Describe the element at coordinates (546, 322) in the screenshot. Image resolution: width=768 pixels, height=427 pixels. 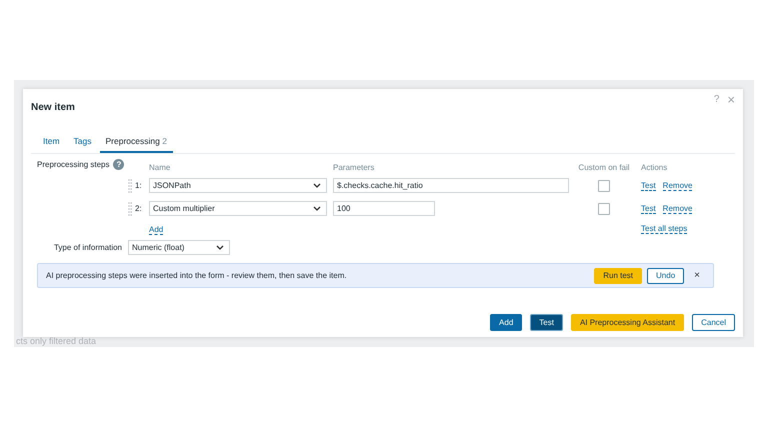
I see `footer-button: Test` at that location.